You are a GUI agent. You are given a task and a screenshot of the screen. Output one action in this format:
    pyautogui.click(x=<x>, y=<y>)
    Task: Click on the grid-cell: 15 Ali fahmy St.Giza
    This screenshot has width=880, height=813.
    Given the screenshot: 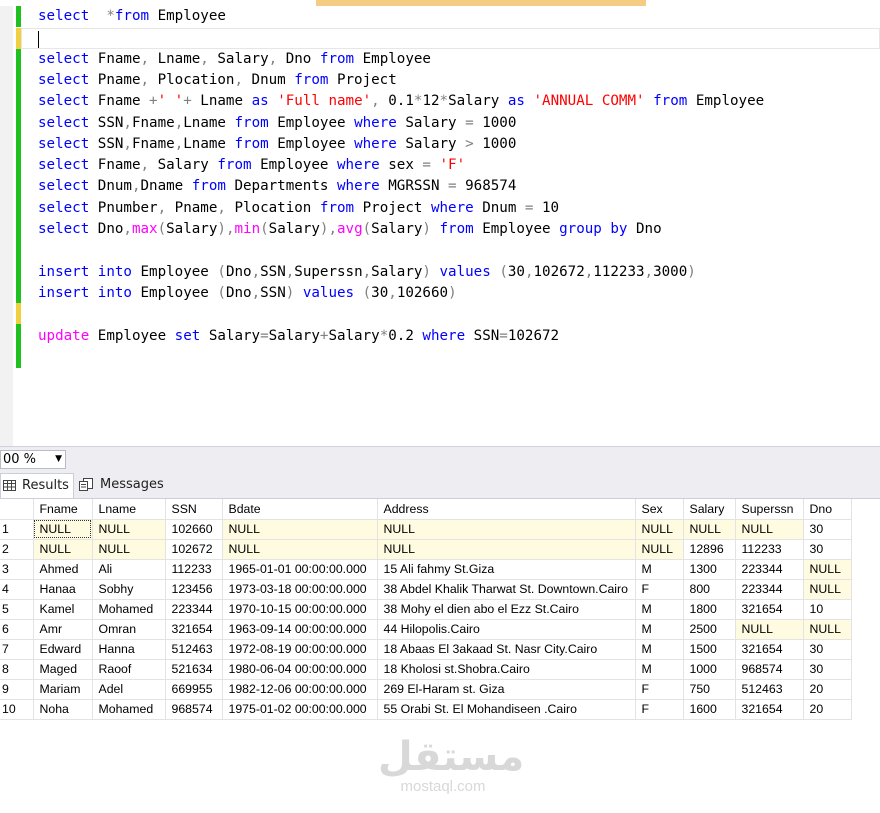 What is the action you would take?
    pyautogui.click(x=506, y=569)
    